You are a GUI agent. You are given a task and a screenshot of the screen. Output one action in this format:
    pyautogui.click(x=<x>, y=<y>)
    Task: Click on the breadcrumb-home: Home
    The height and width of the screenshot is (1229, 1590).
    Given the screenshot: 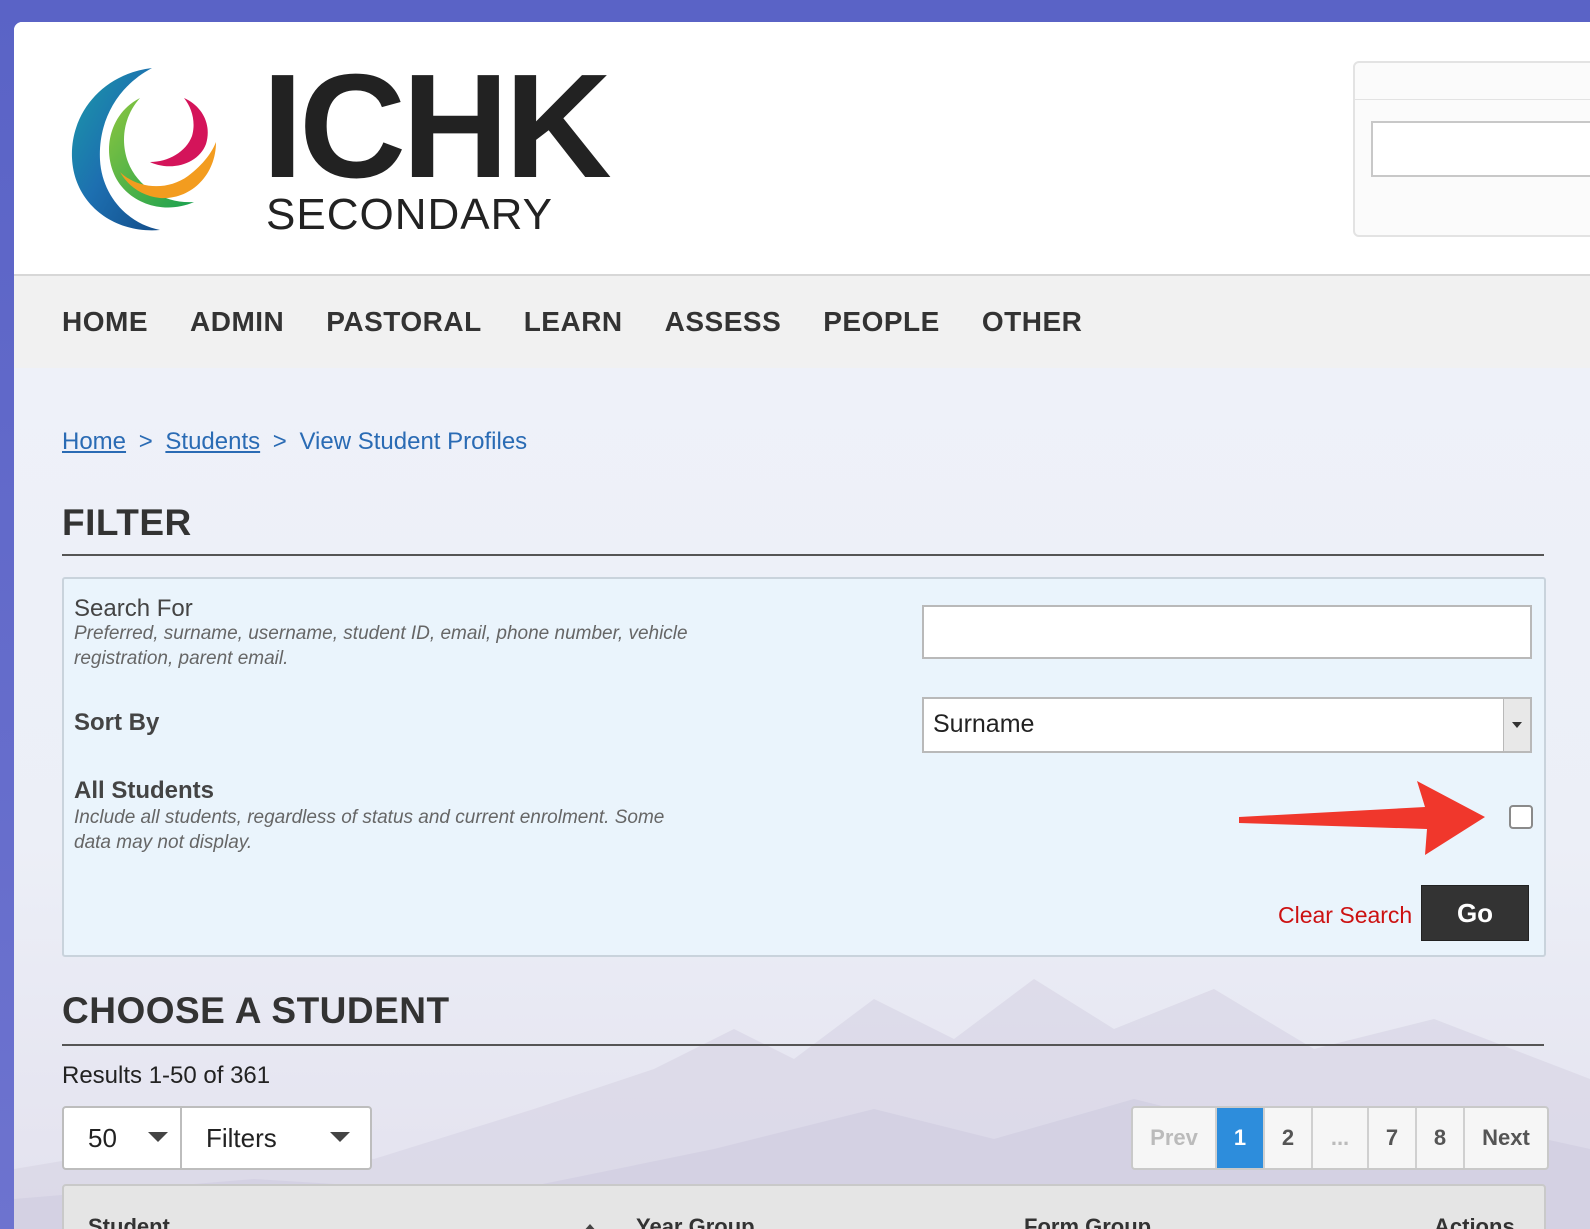 What is the action you would take?
    pyautogui.click(x=94, y=441)
    